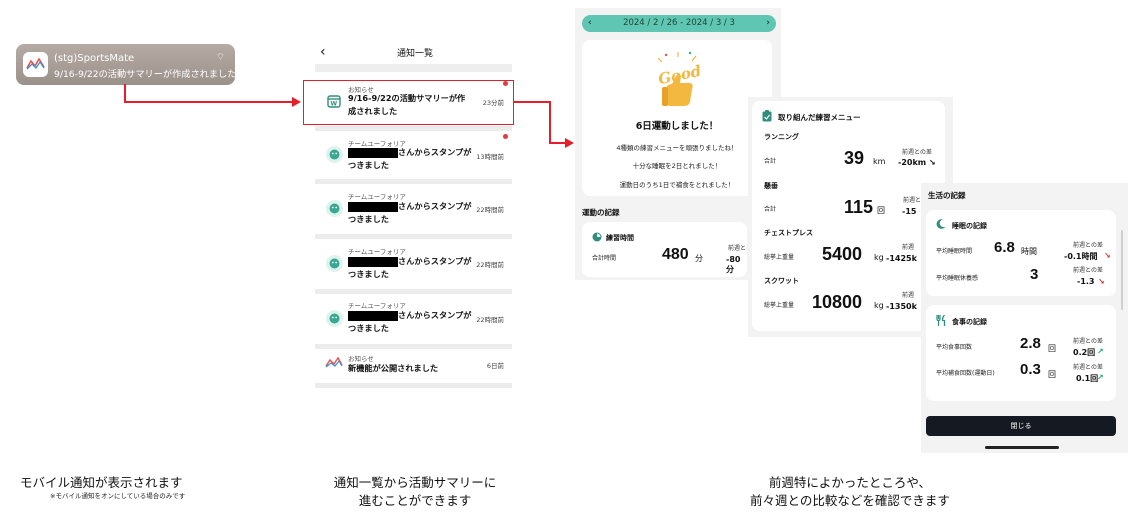 The height and width of the screenshot is (518, 1131). What do you see at coordinates (1087, 378) in the screenshot?
I see `diff-value: 0.1回` at bounding box center [1087, 378].